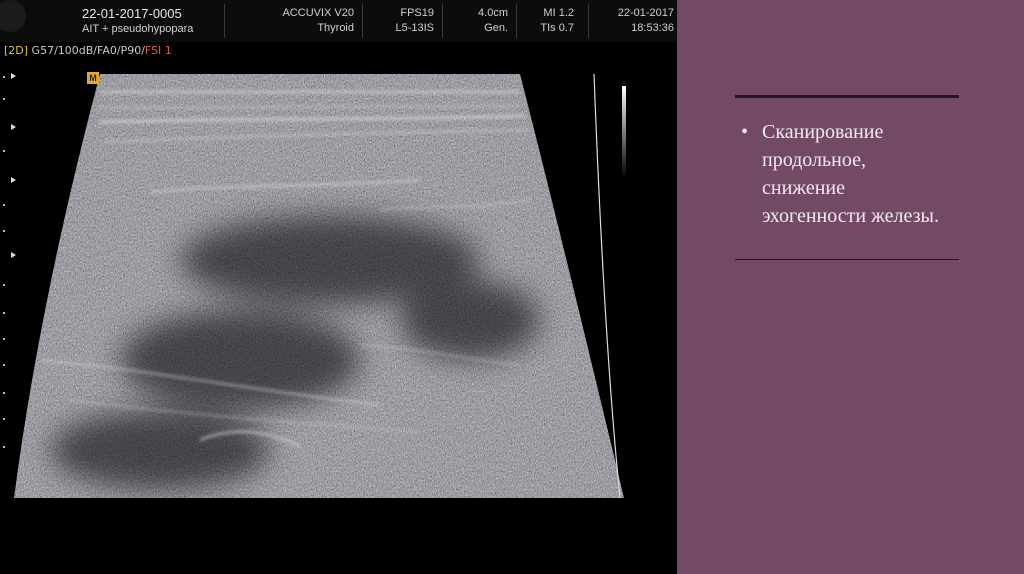 This screenshot has height=574, width=1024. What do you see at coordinates (624, 132) in the screenshot?
I see `grayscale-bar` at bounding box center [624, 132].